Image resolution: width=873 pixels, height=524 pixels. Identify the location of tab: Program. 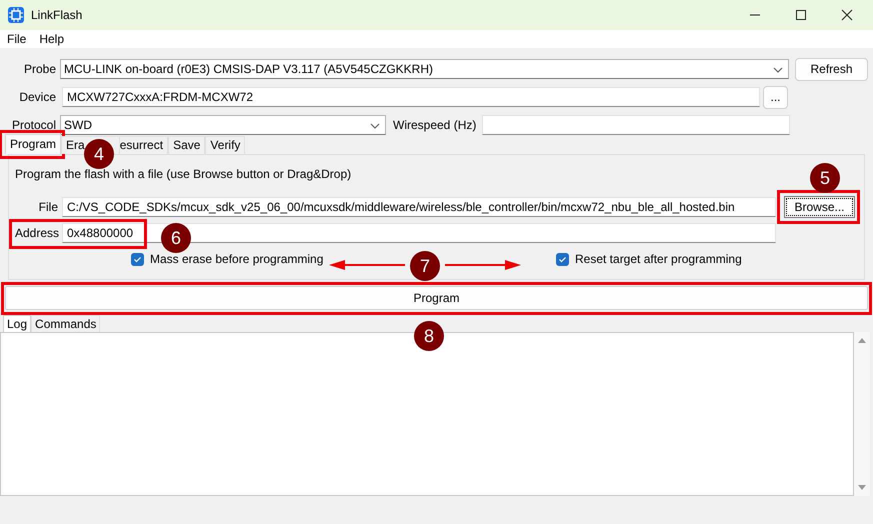
(33, 144).